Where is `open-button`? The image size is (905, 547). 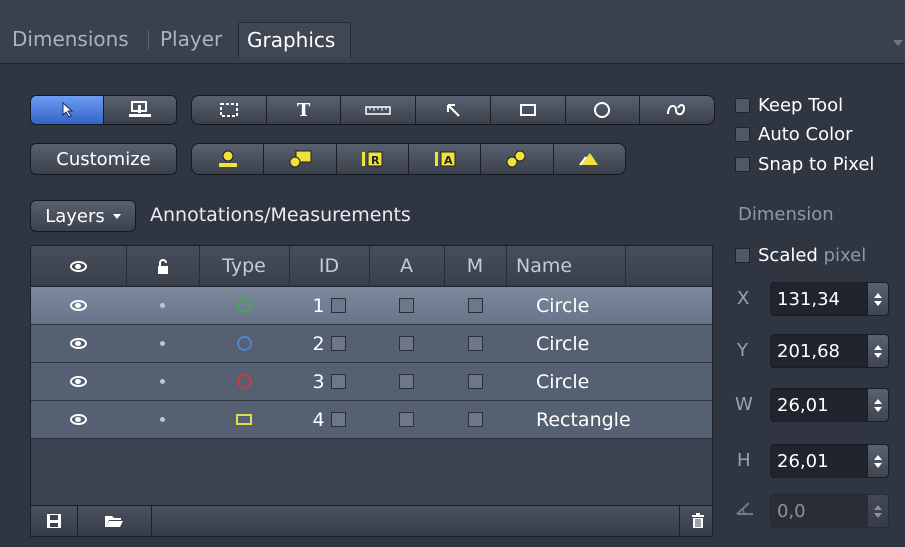 open-button is located at coordinates (114, 521).